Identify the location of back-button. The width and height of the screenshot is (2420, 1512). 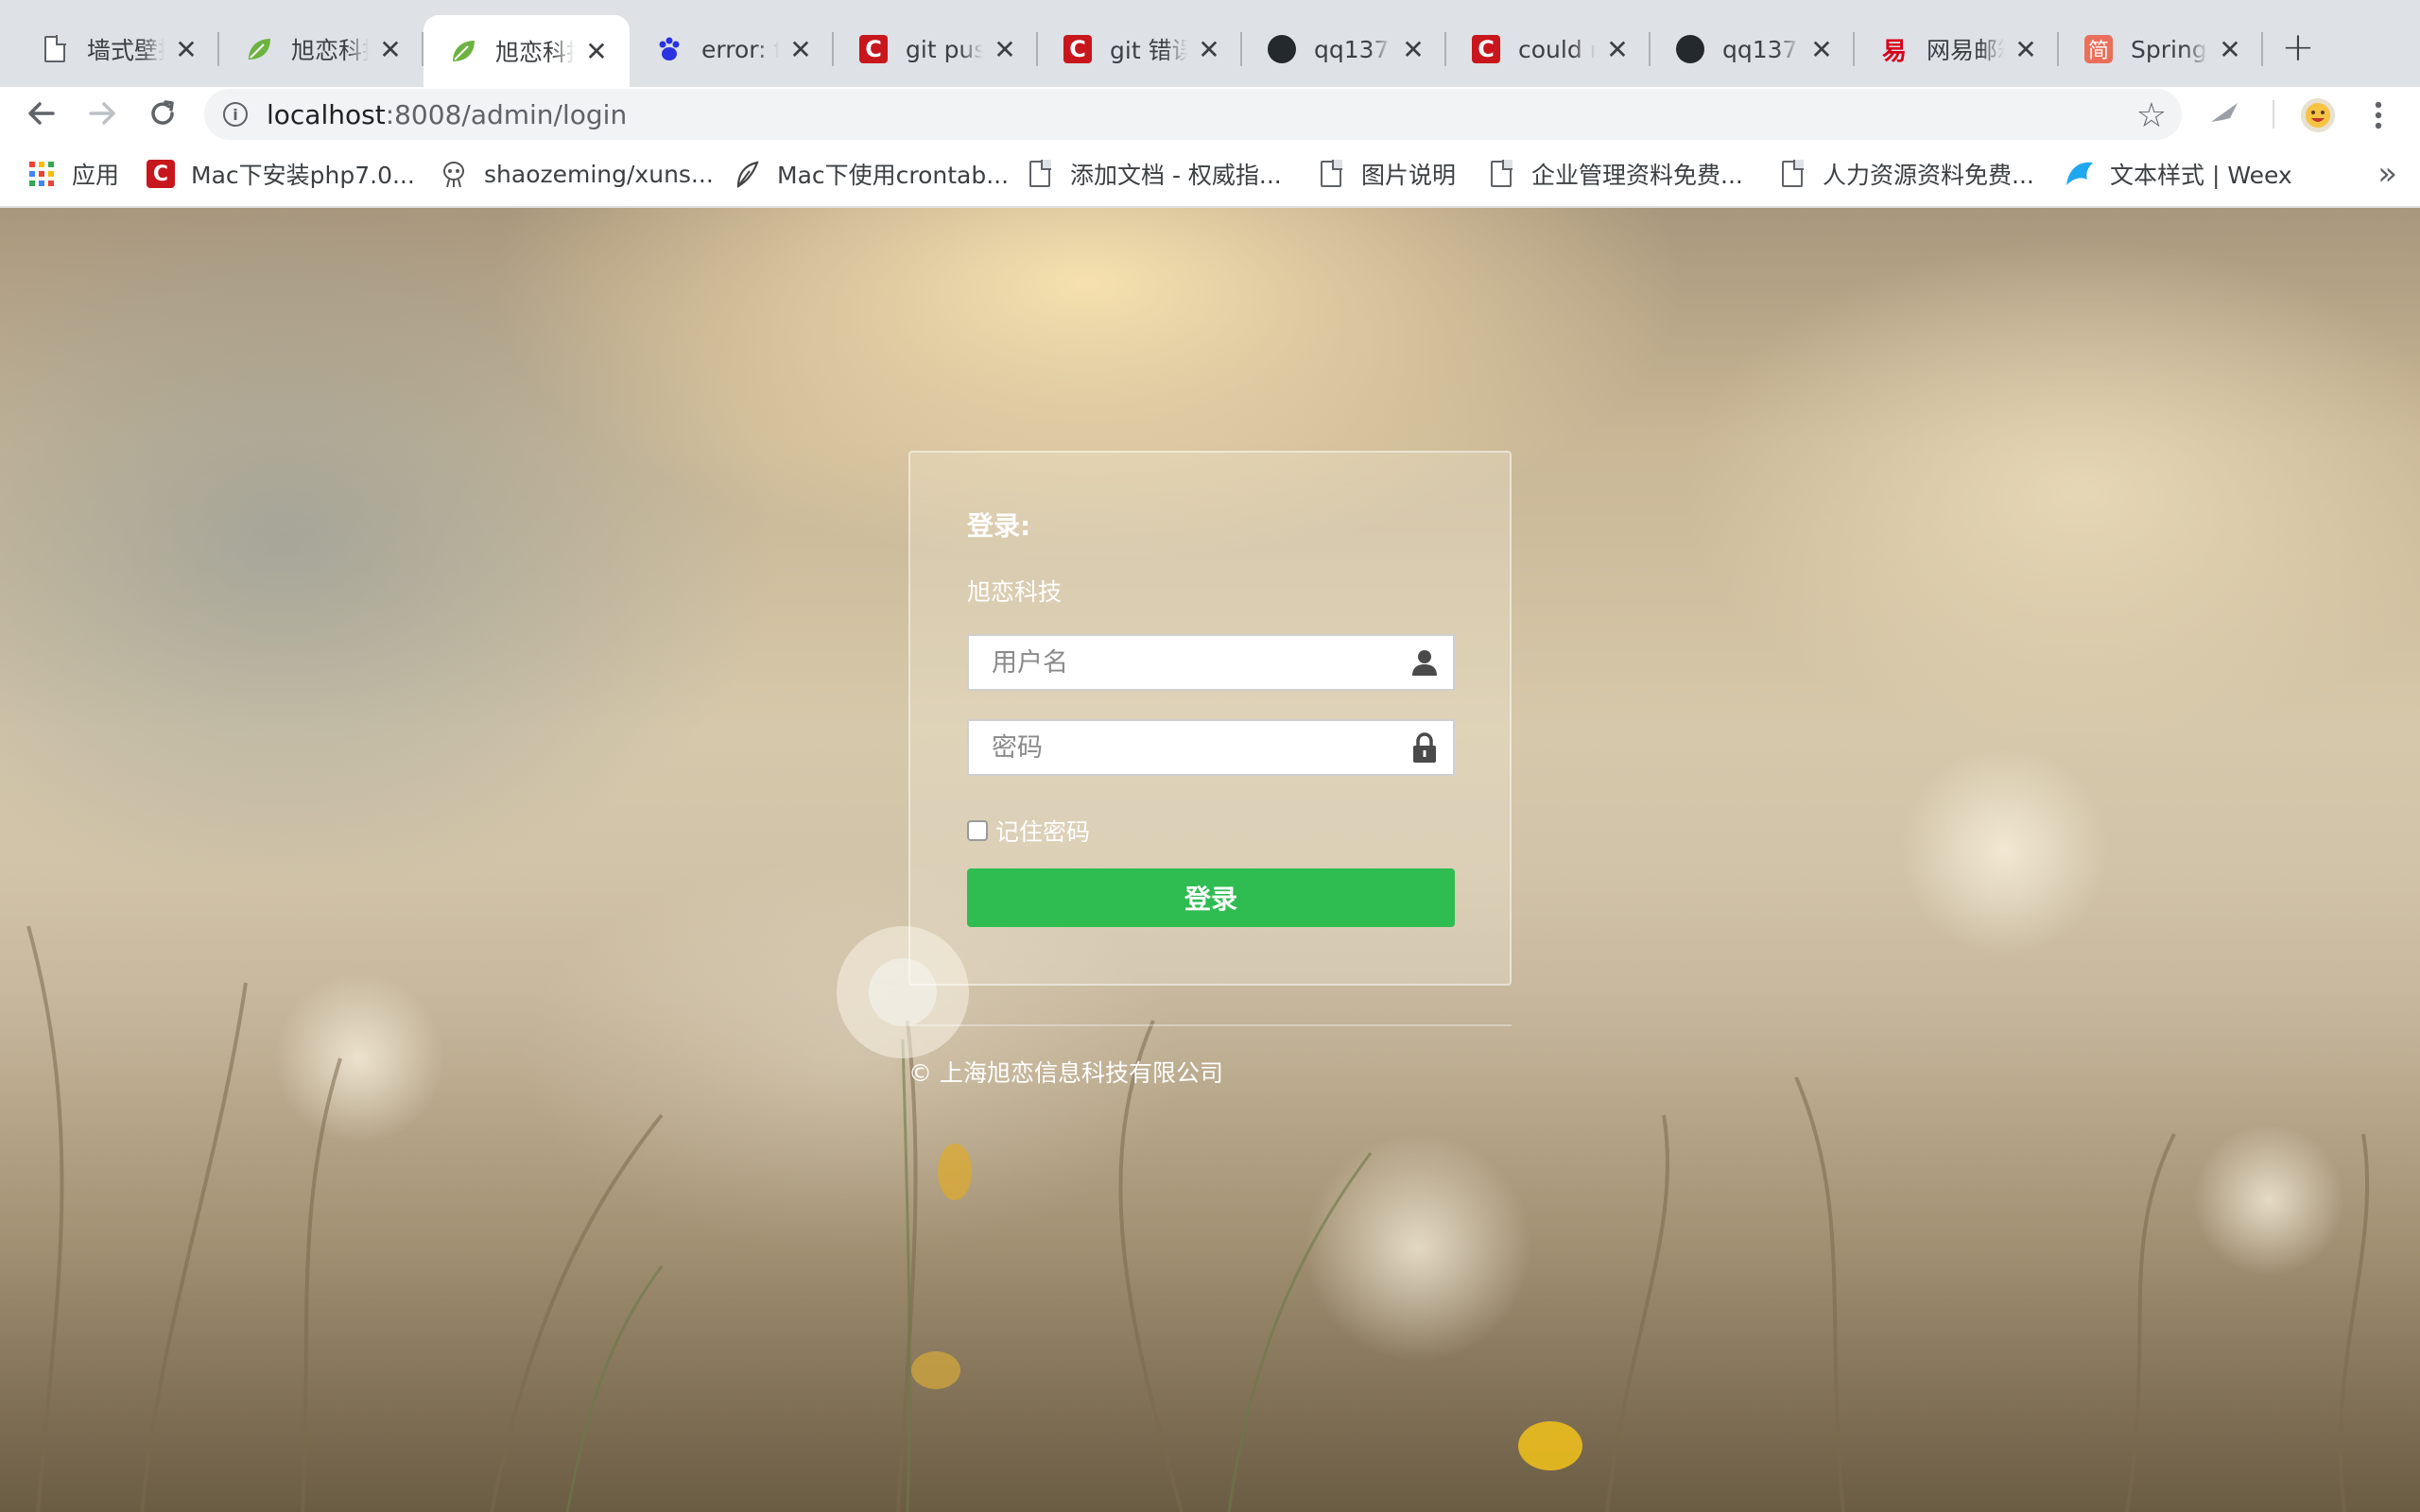
(41, 113).